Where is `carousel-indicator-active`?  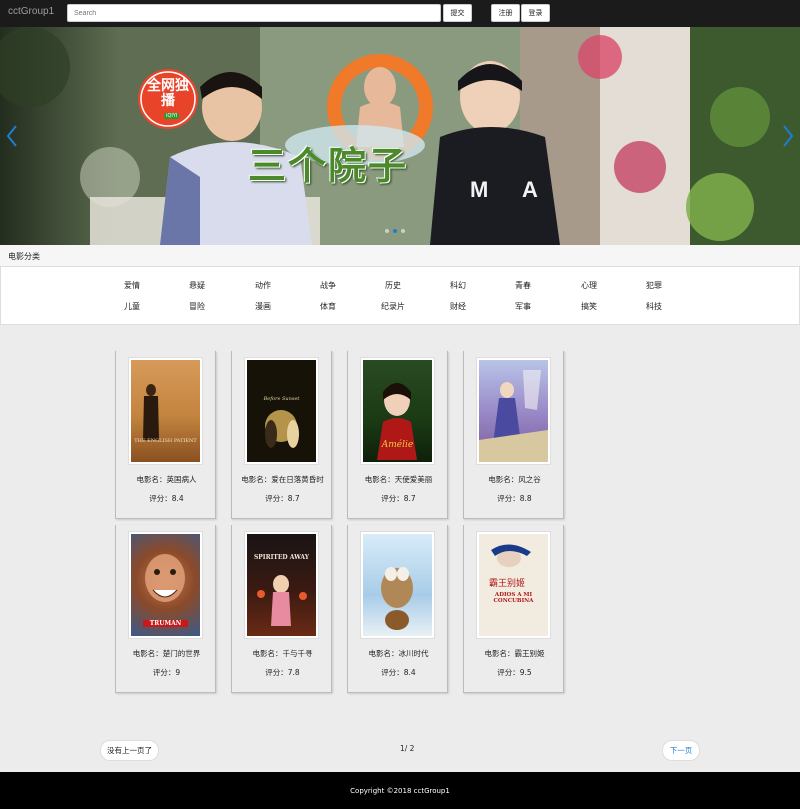
carousel-indicator-active is located at coordinates (395, 231).